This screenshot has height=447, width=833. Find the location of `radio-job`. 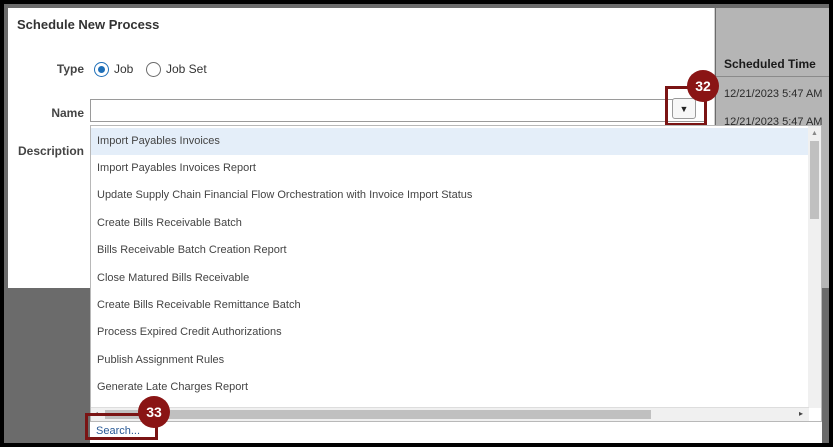

radio-job is located at coordinates (101, 69).